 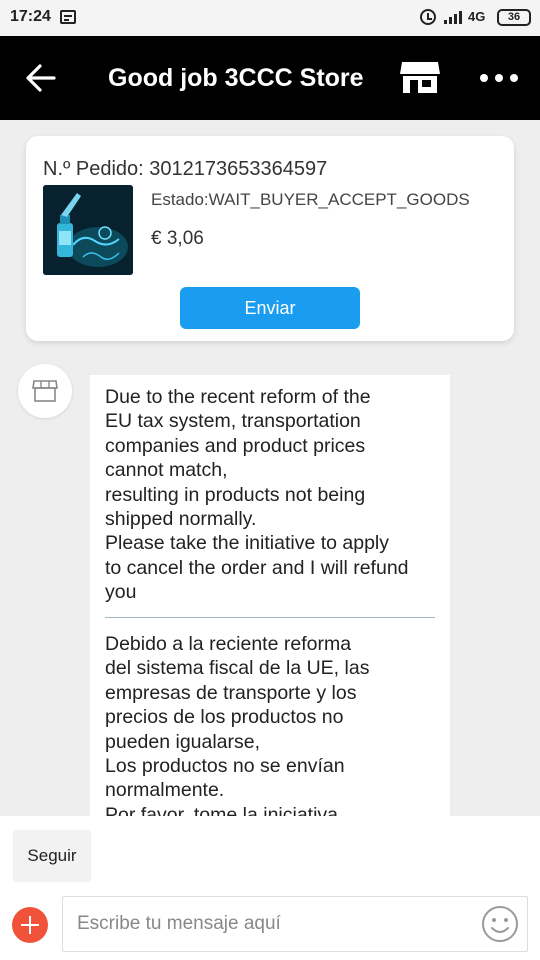 I want to click on status-bar: 17:24 4G 36, so click(x=270, y=18).